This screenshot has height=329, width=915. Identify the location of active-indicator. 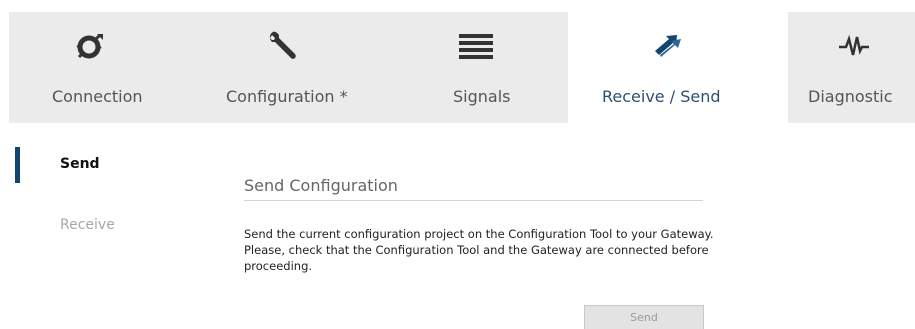
(17, 165).